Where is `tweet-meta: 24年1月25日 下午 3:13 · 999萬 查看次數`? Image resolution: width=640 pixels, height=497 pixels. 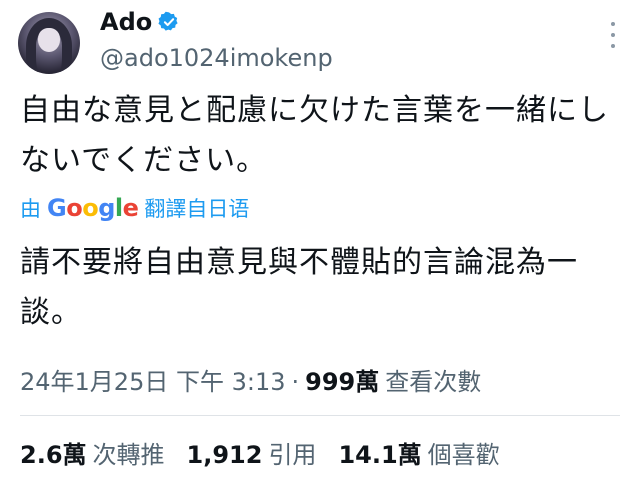 tweet-meta: 24年1月25日 下午 3:13 · 999萬 查看次數 is located at coordinates (250, 379).